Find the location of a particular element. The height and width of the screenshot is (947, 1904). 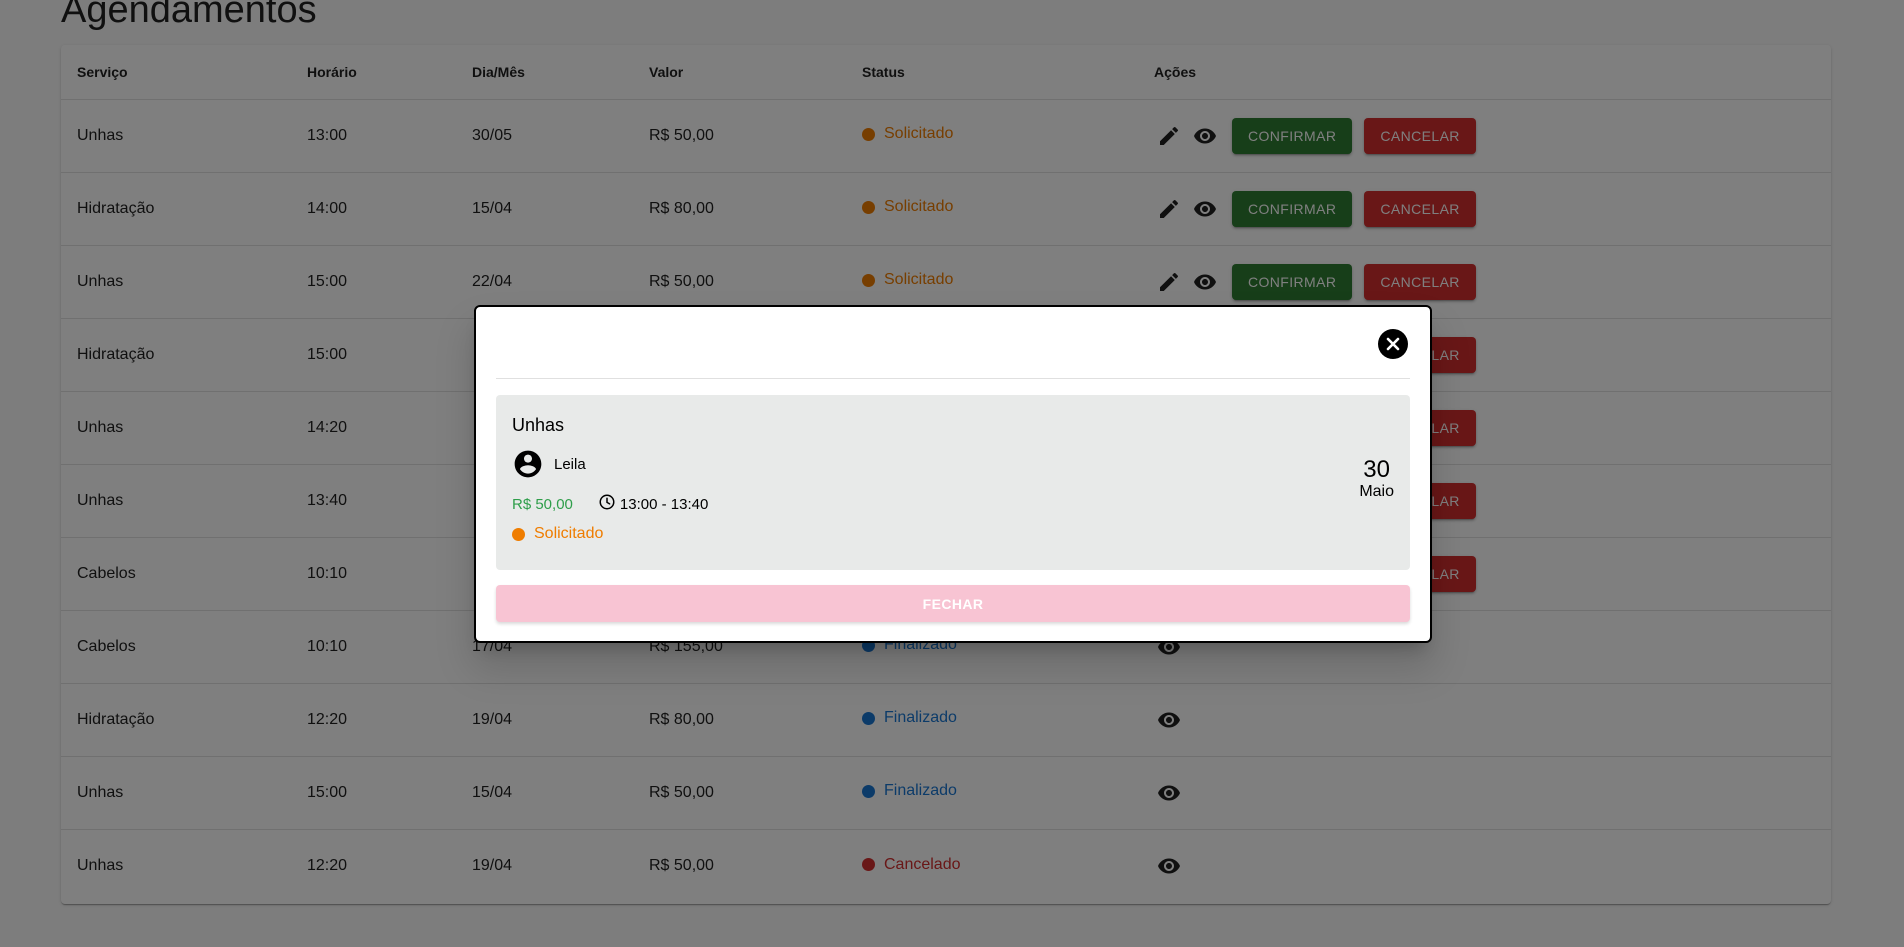

detail-status-label: Solicitado is located at coordinates (569, 533).